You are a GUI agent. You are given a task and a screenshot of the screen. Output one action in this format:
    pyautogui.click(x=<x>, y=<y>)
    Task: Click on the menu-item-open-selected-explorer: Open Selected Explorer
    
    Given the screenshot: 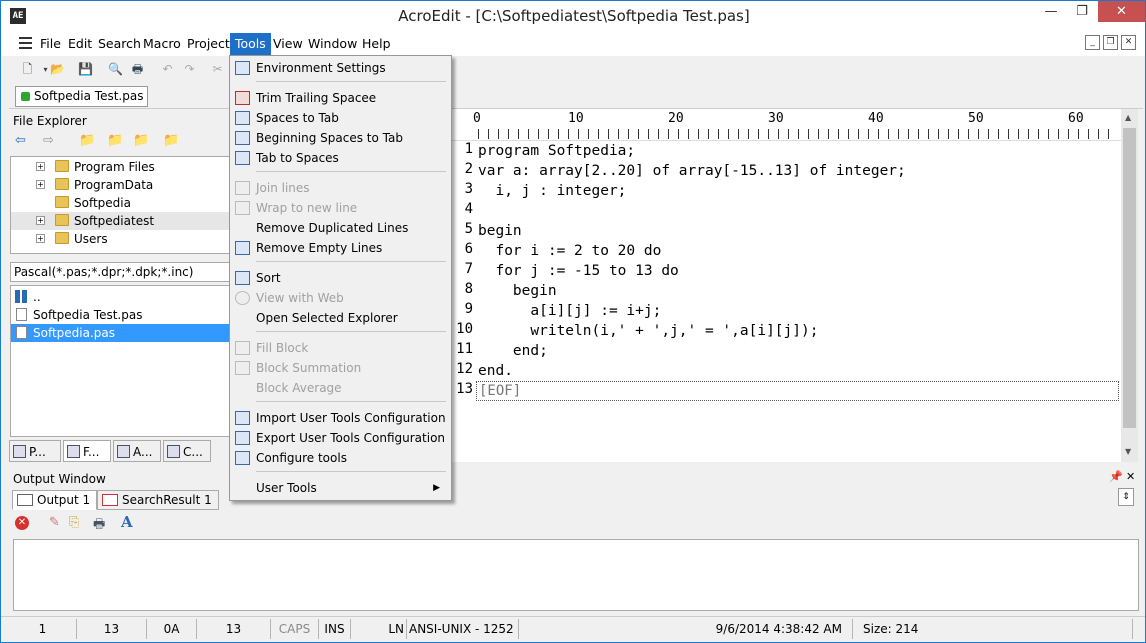 What is the action you would take?
    pyautogui.click(x=340, y=318)
    